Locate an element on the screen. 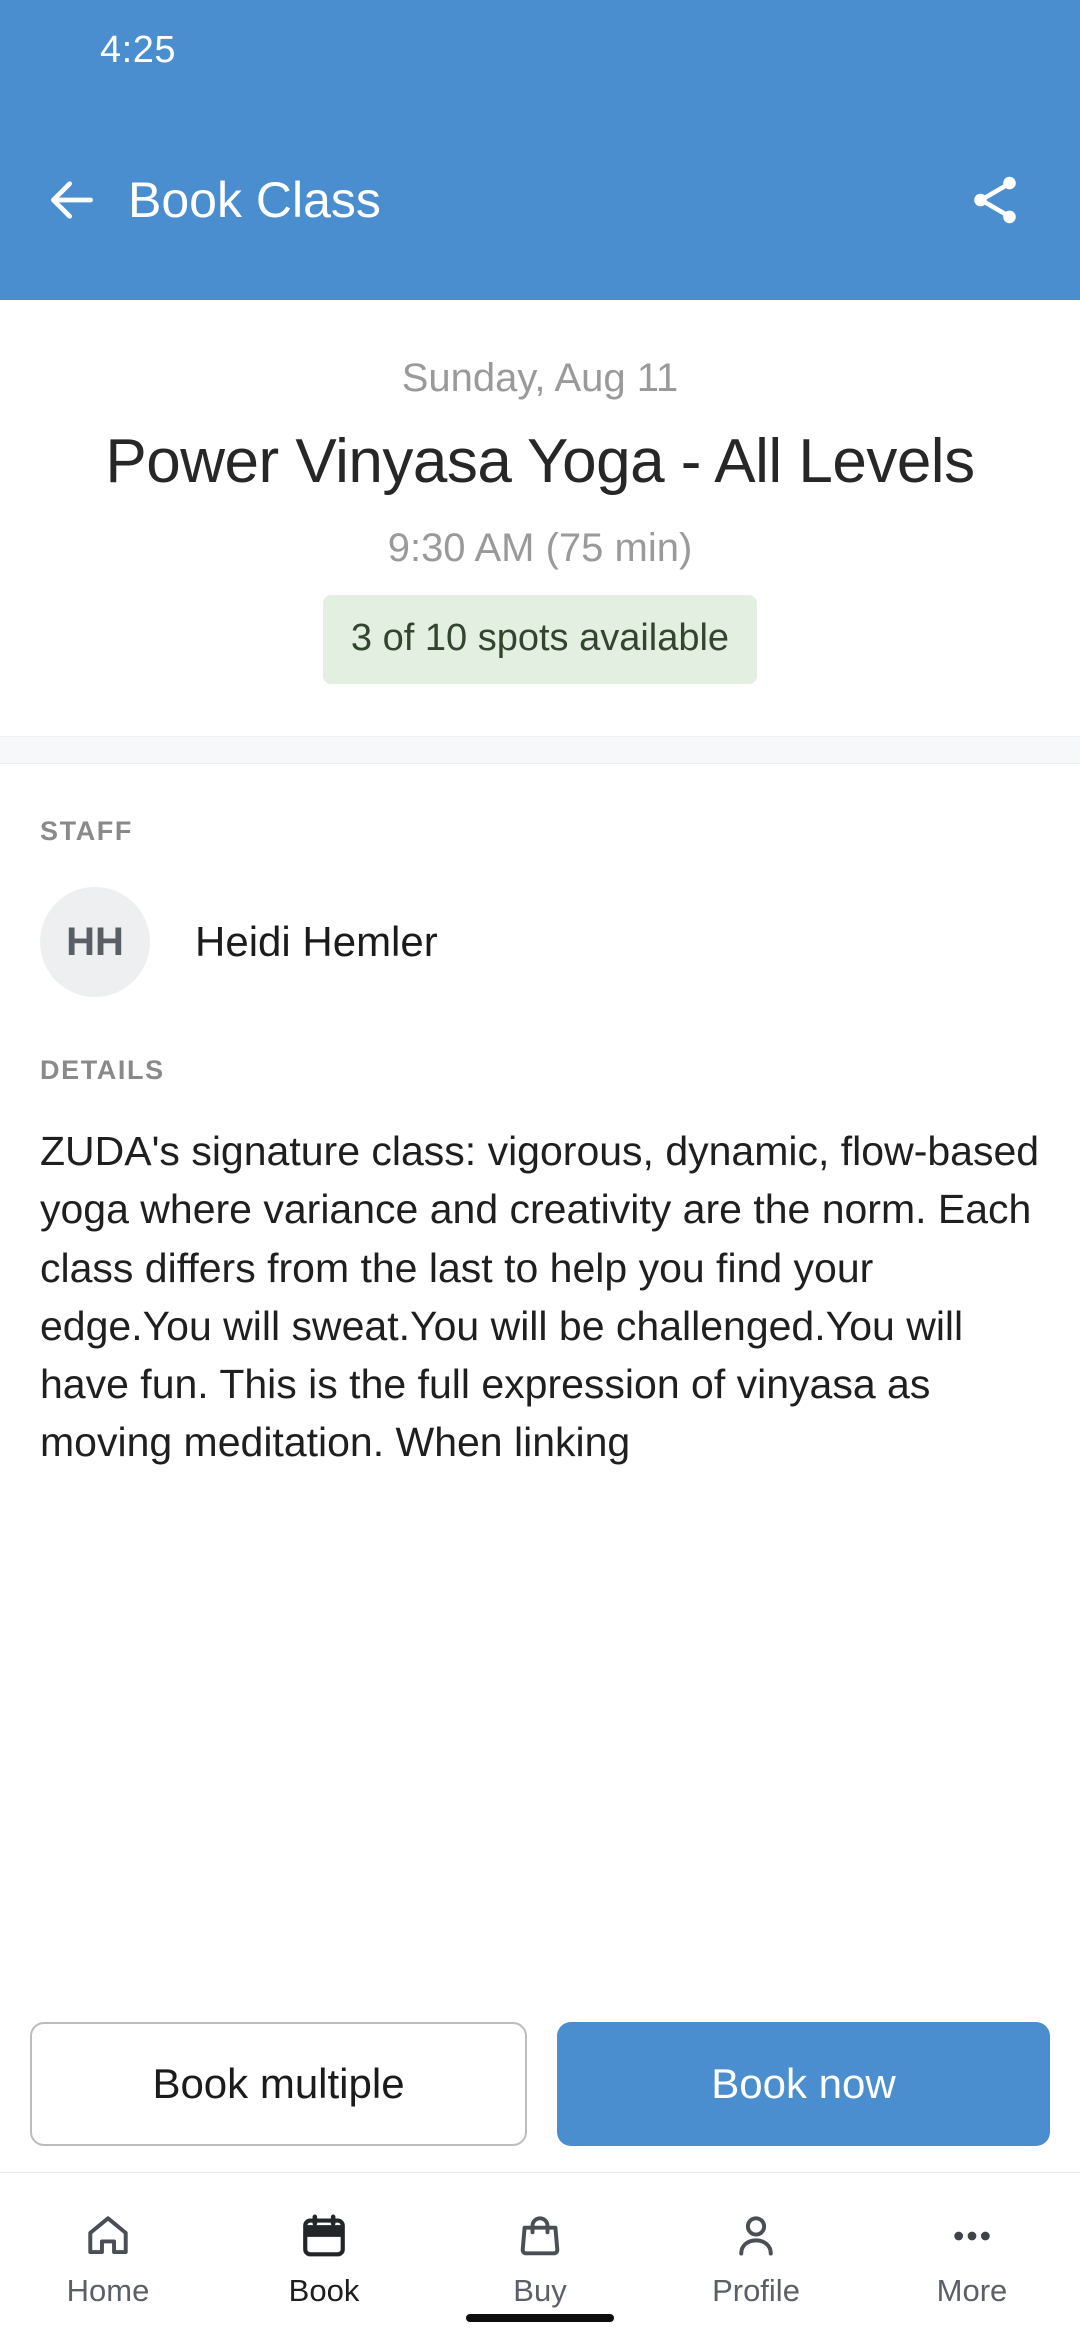 The image size is (1080, 2340). nav-label-home: Home is located at coordinates (108, 2290).